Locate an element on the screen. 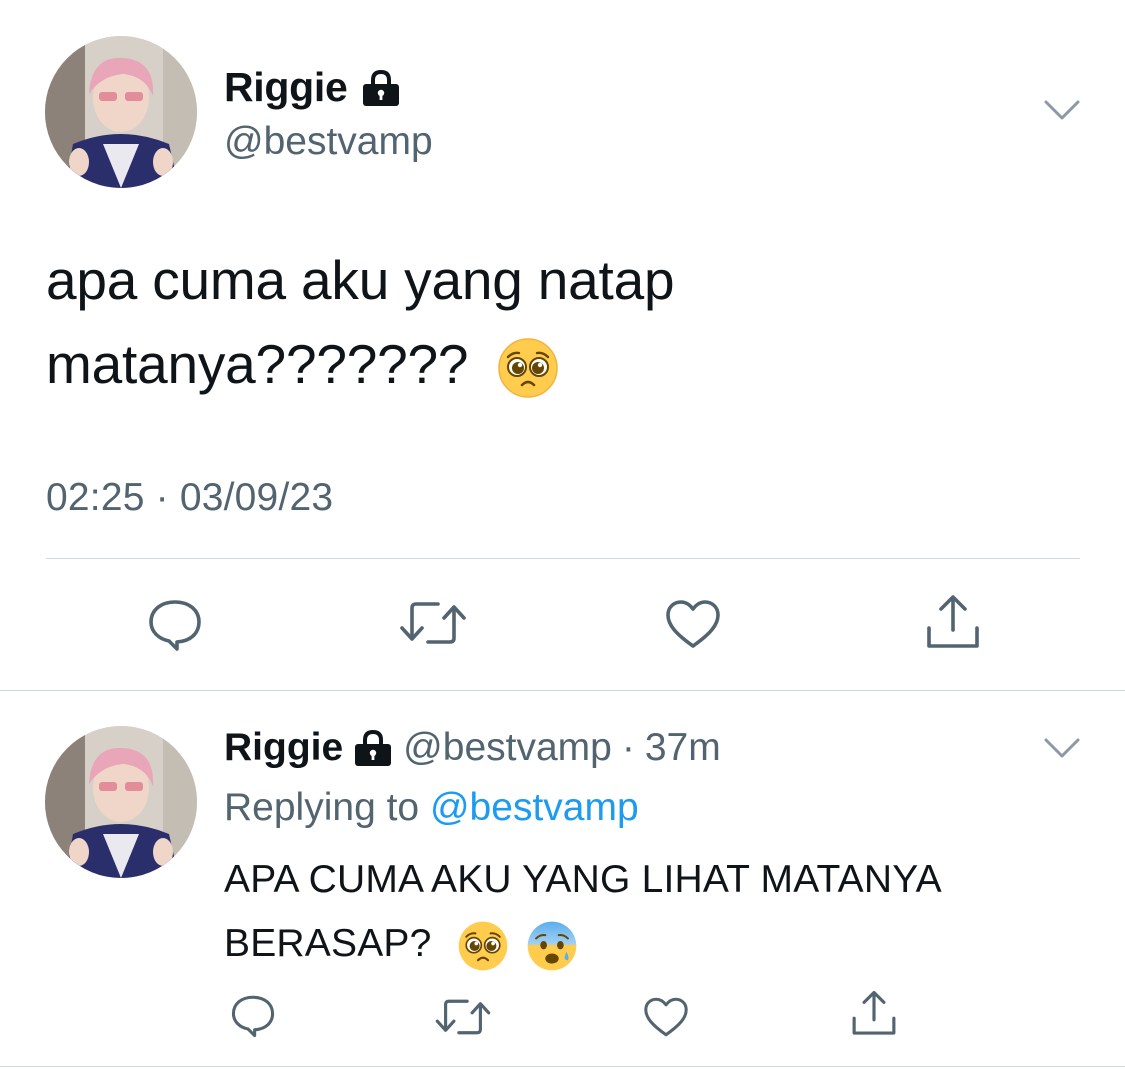 This screenshot has height=1069, width=1125. replying-to: Replying to @bestvamp is located at coordinates (431, 808).